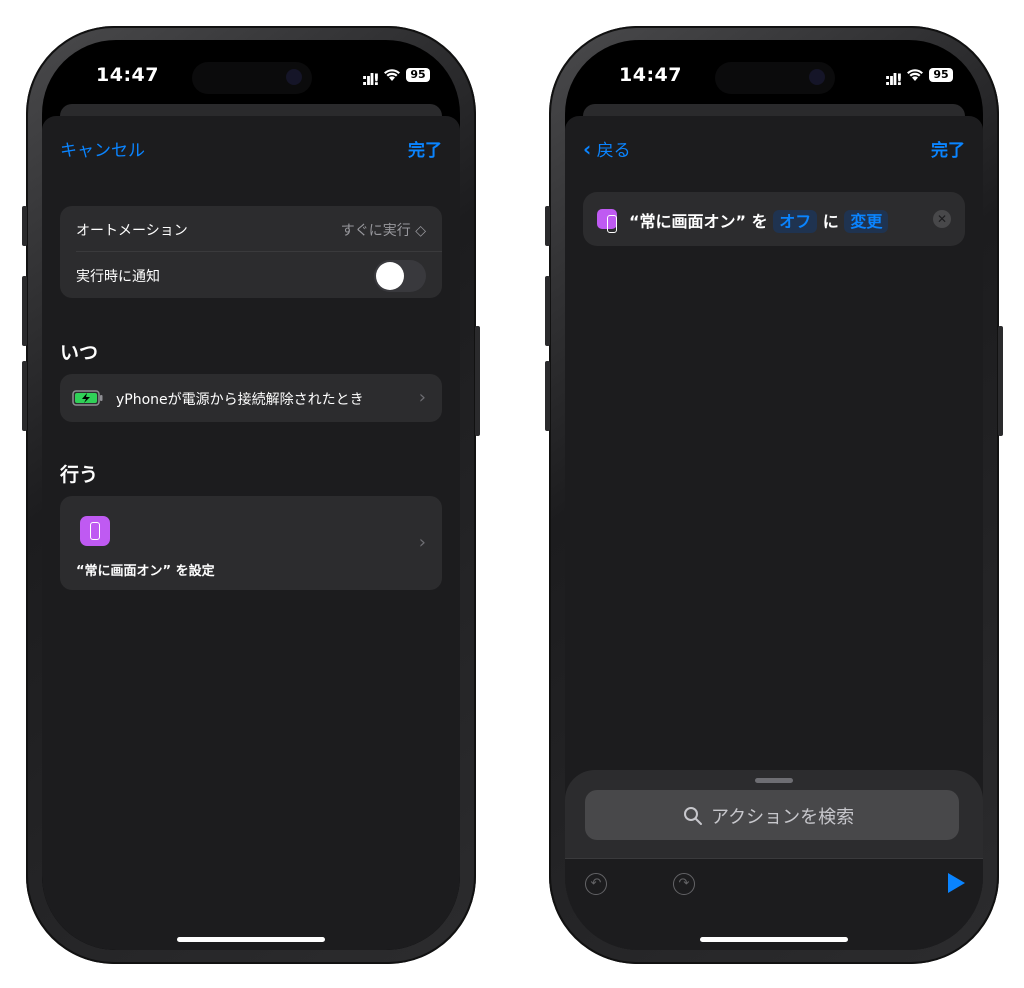  Describe the element at coordinates (240, 400) in the screenshot. I see `trigger-text: yPhoneが電源から接続解除されたとき` at that location.